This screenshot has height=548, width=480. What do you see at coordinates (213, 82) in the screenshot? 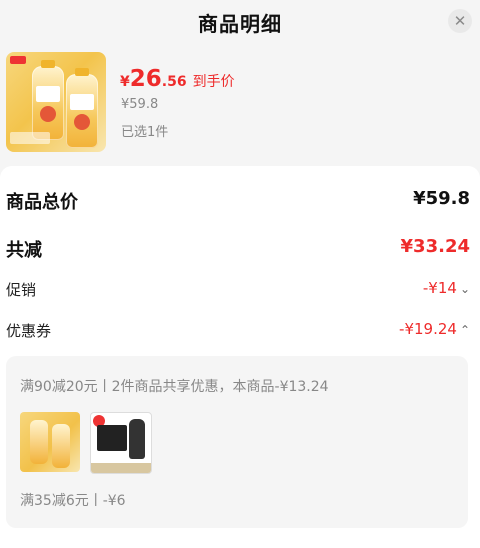
I see `price-label: 到手价` at bounding box center [213, 82].